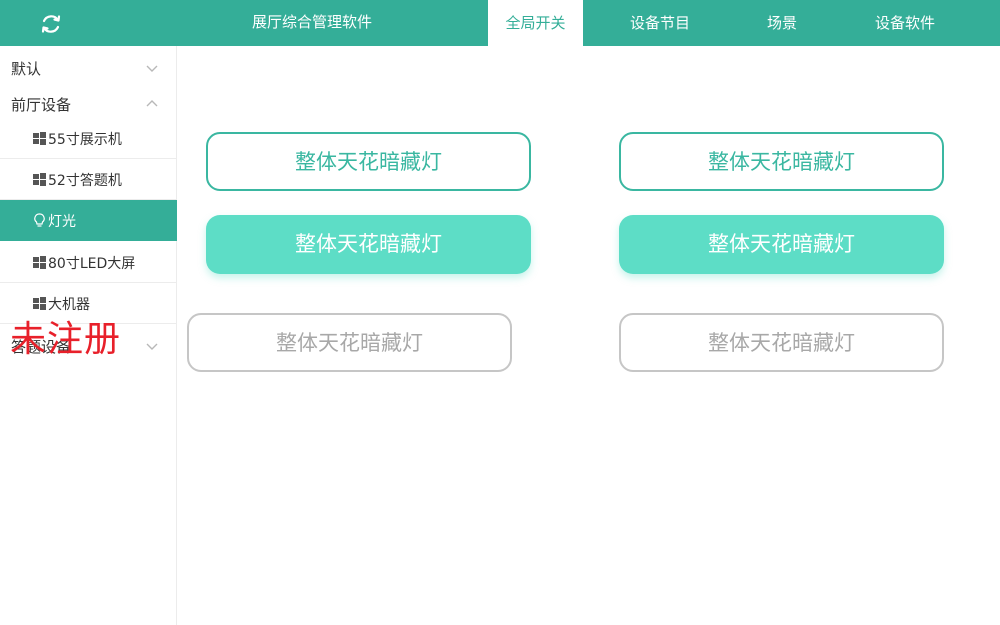 The width and height of the screenshot is (1000, 625). I want to click on sidebar-item-52-quiz: 52寸答题机, so click(88, 179).